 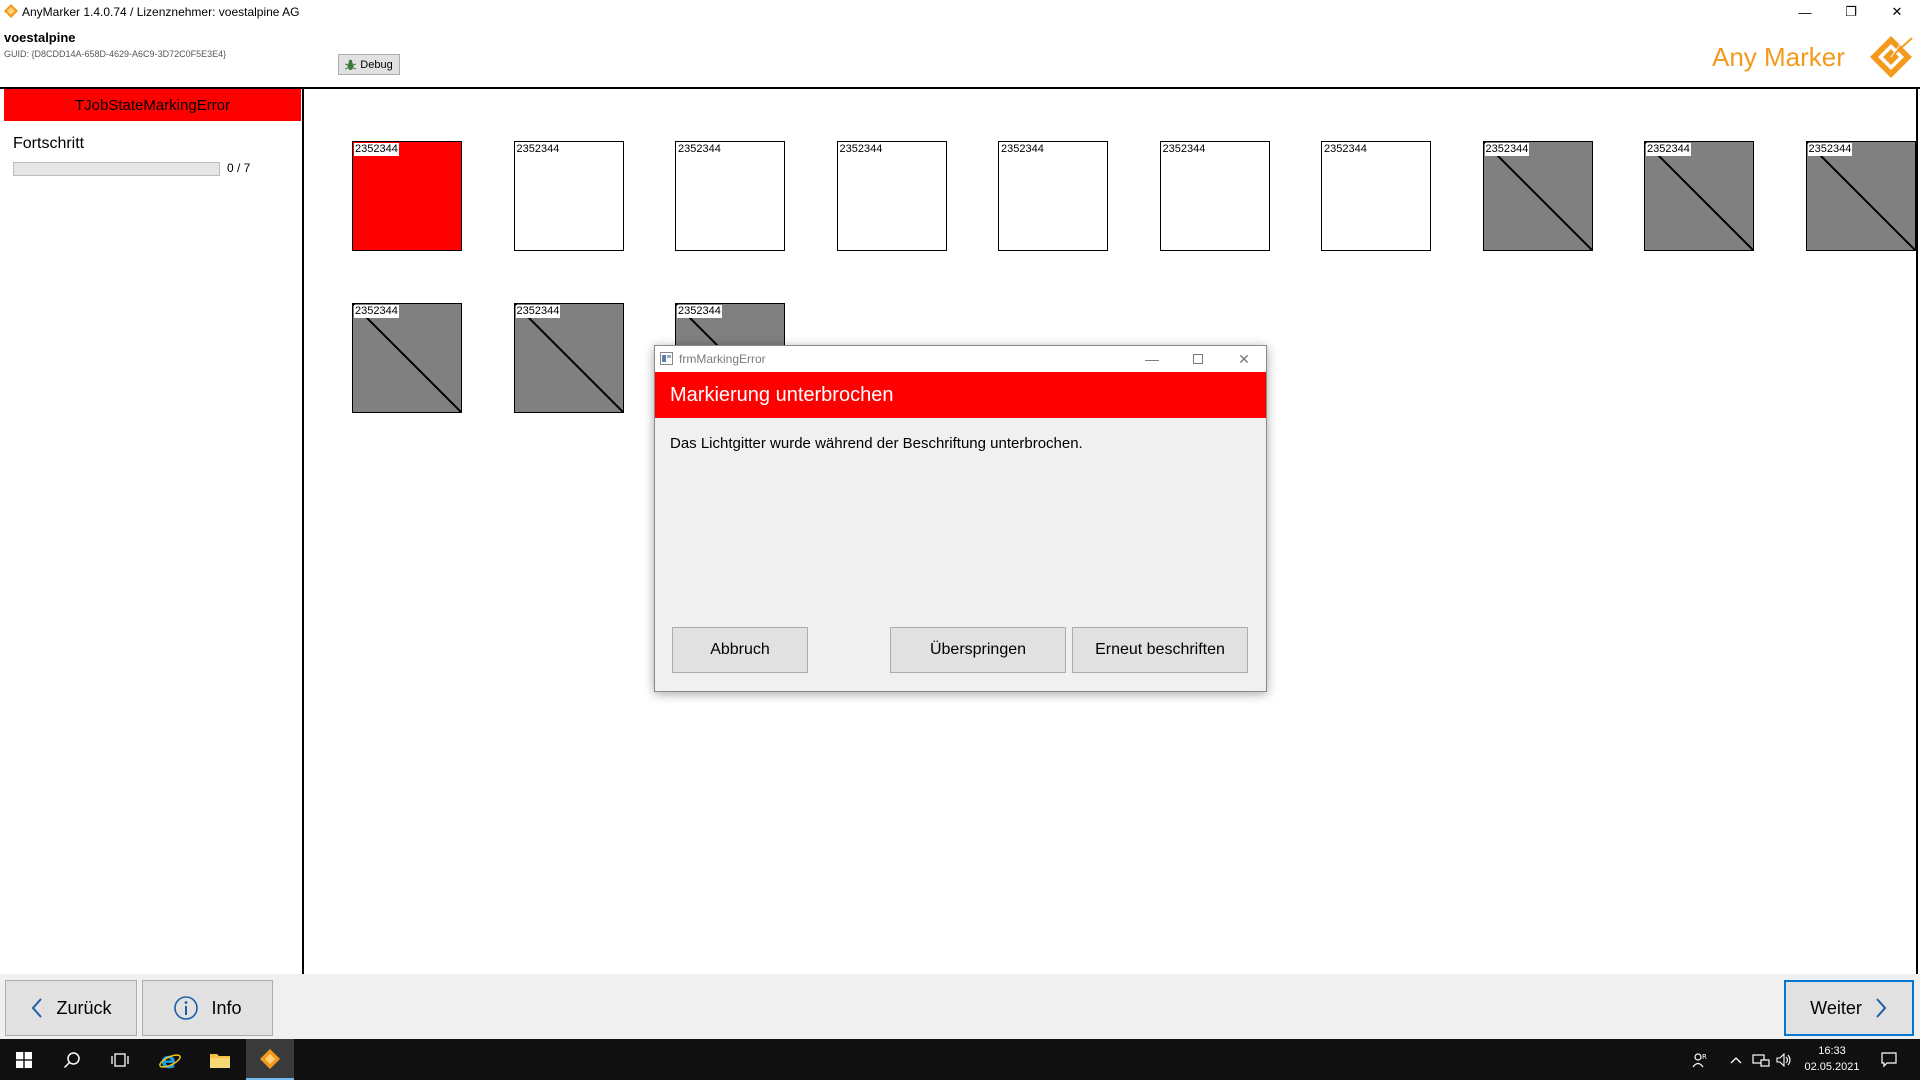 I want to click on start-button, so click(x=24, y=1059).